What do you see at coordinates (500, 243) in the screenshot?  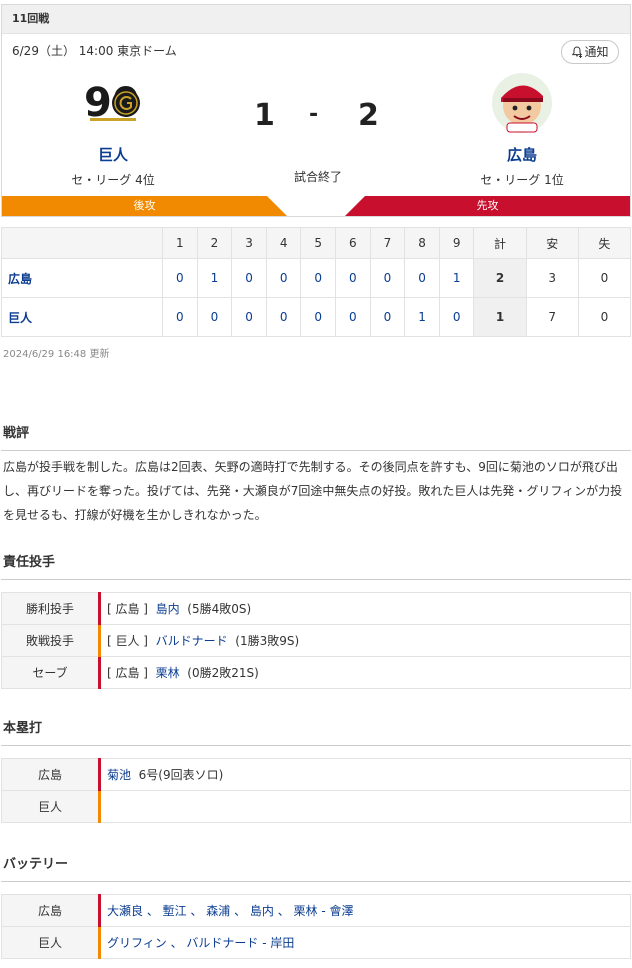 I see `header-runs: 計` at bounding box center [500, 243].